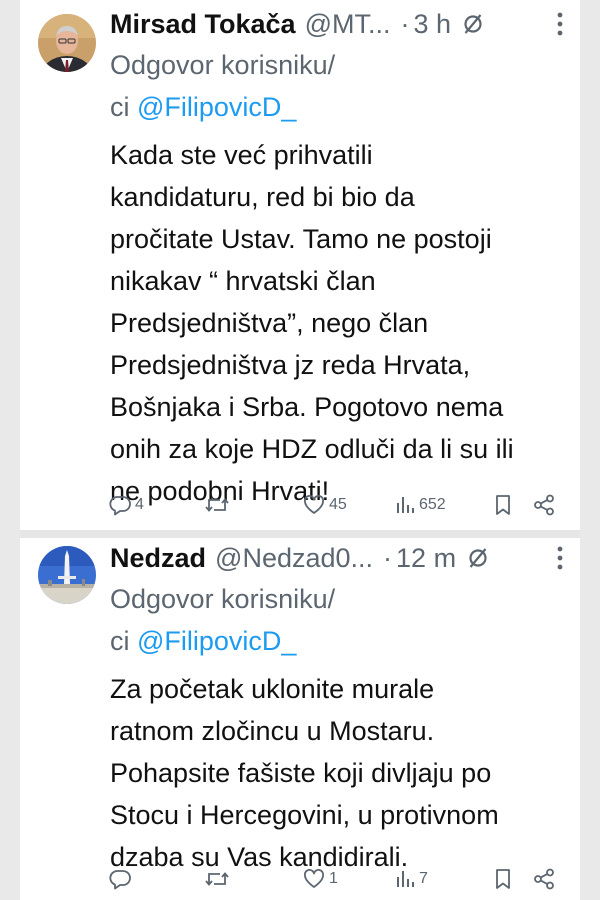 The height and width of the screenshot is (900, 600). I want to click on views-button: 7, so click(411, 879).